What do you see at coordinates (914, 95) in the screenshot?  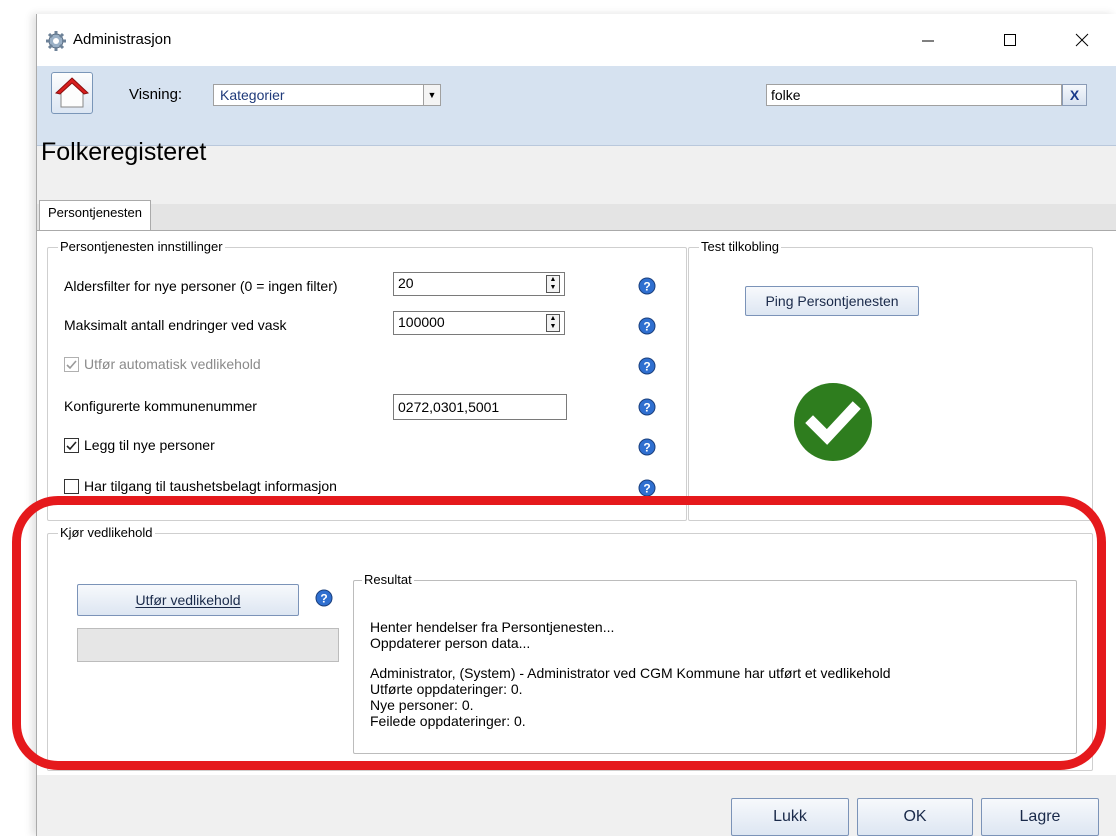 I see `search-input` at bounding box center [914, 95].